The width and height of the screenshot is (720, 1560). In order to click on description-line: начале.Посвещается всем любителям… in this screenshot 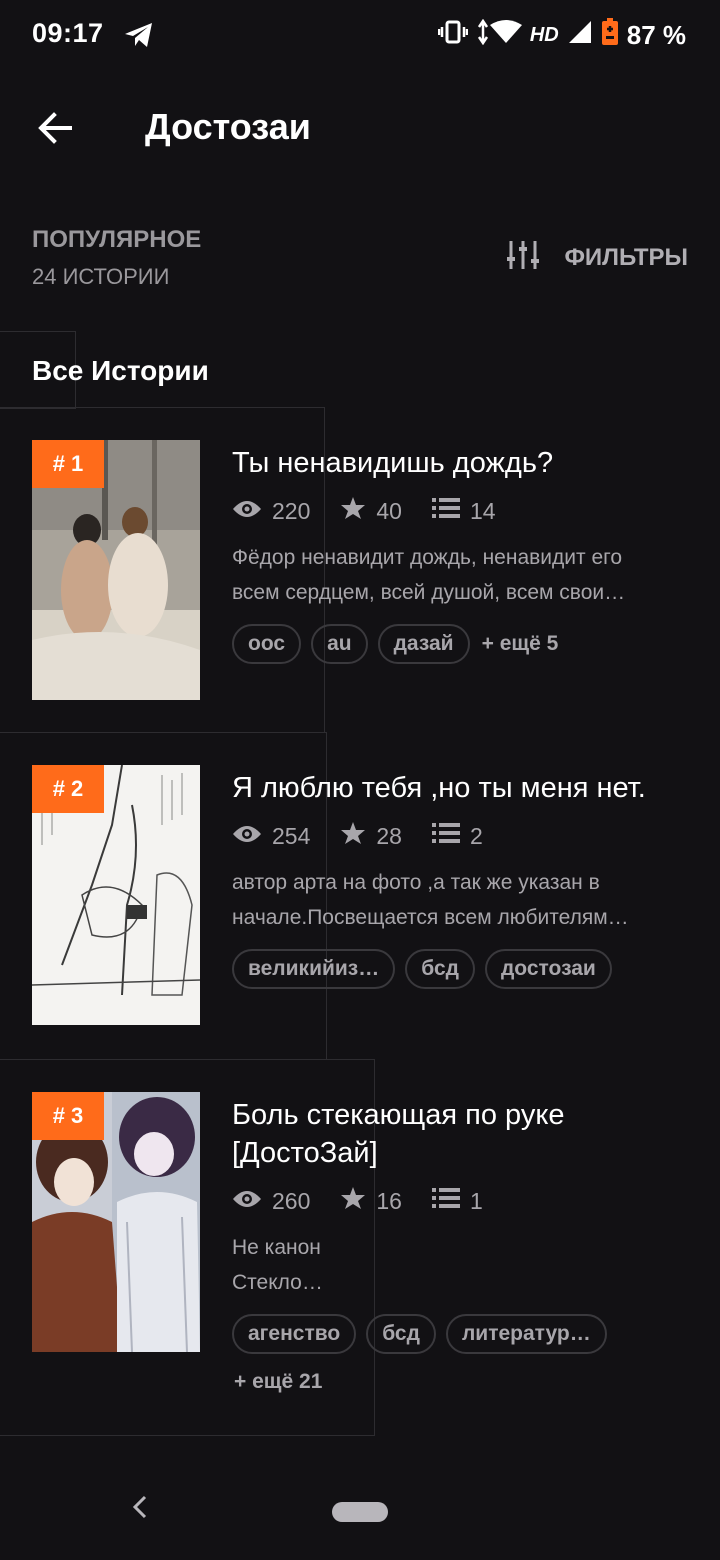, I will do `click(430, 917)`.